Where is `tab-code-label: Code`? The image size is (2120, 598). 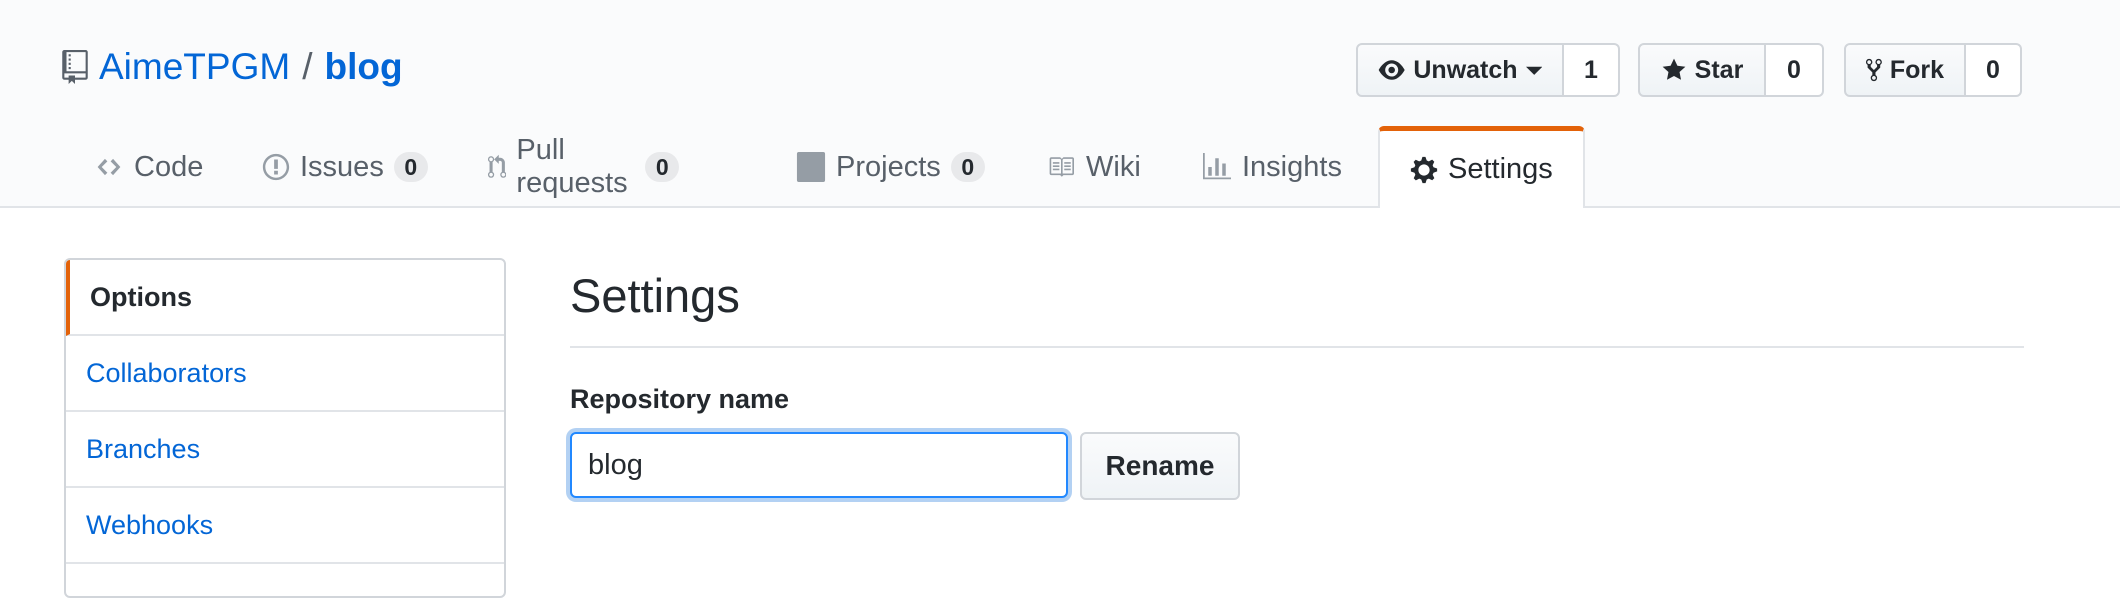 tab-code-label: Code is located at coordinates (169, 166).